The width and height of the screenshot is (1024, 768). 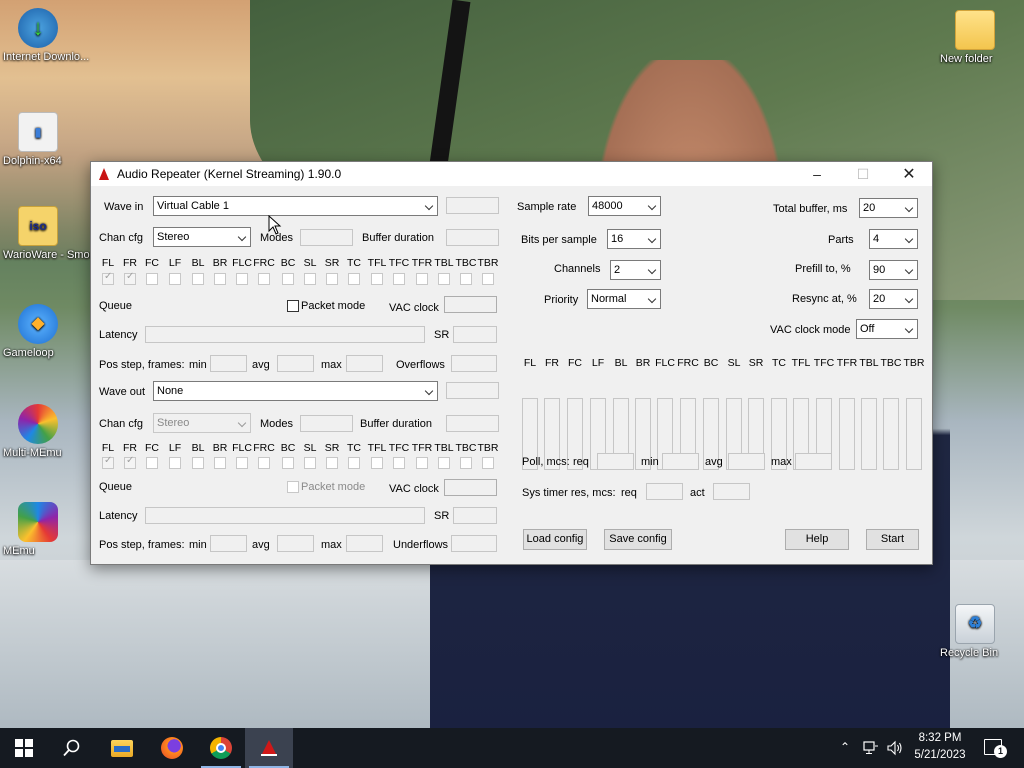 I want to click on action-center-button: 1, so click(x=995, y=748).